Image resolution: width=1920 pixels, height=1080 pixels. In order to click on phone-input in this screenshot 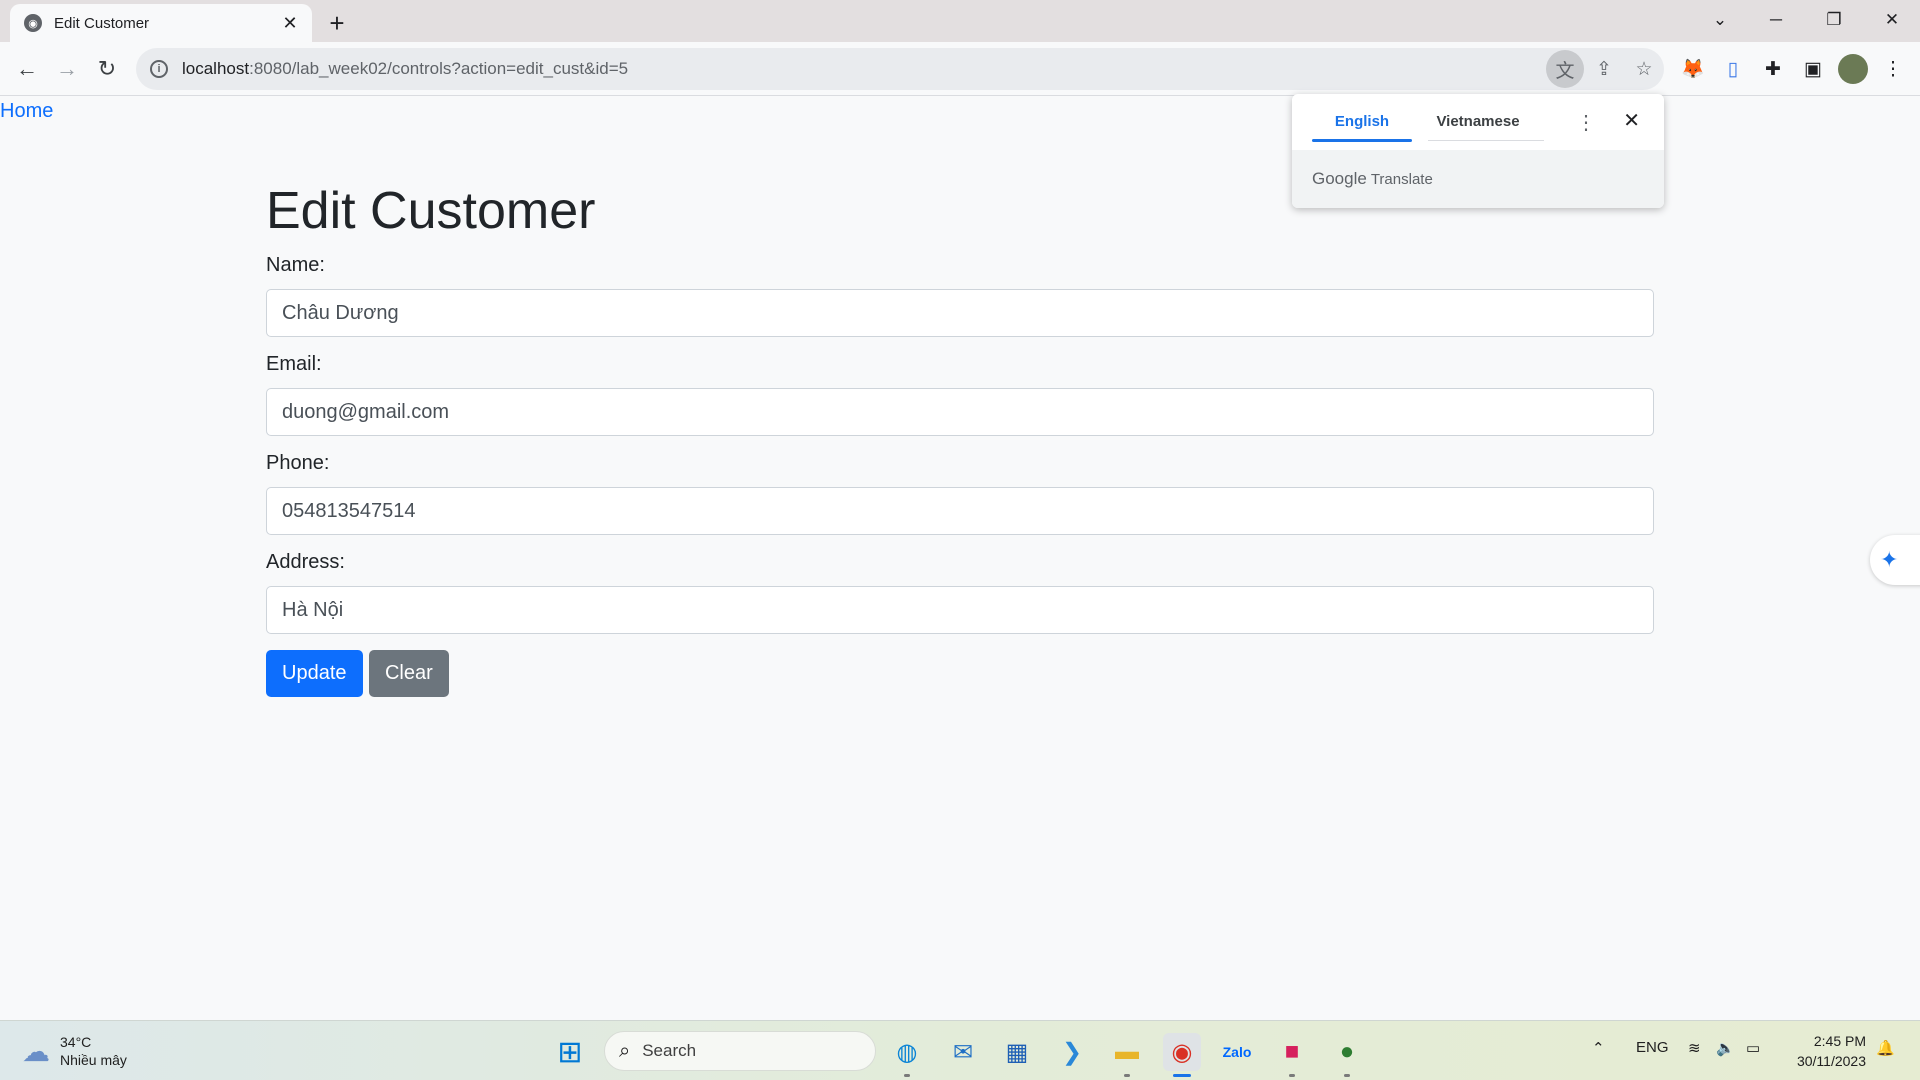, I will do `click(960, 511)`.